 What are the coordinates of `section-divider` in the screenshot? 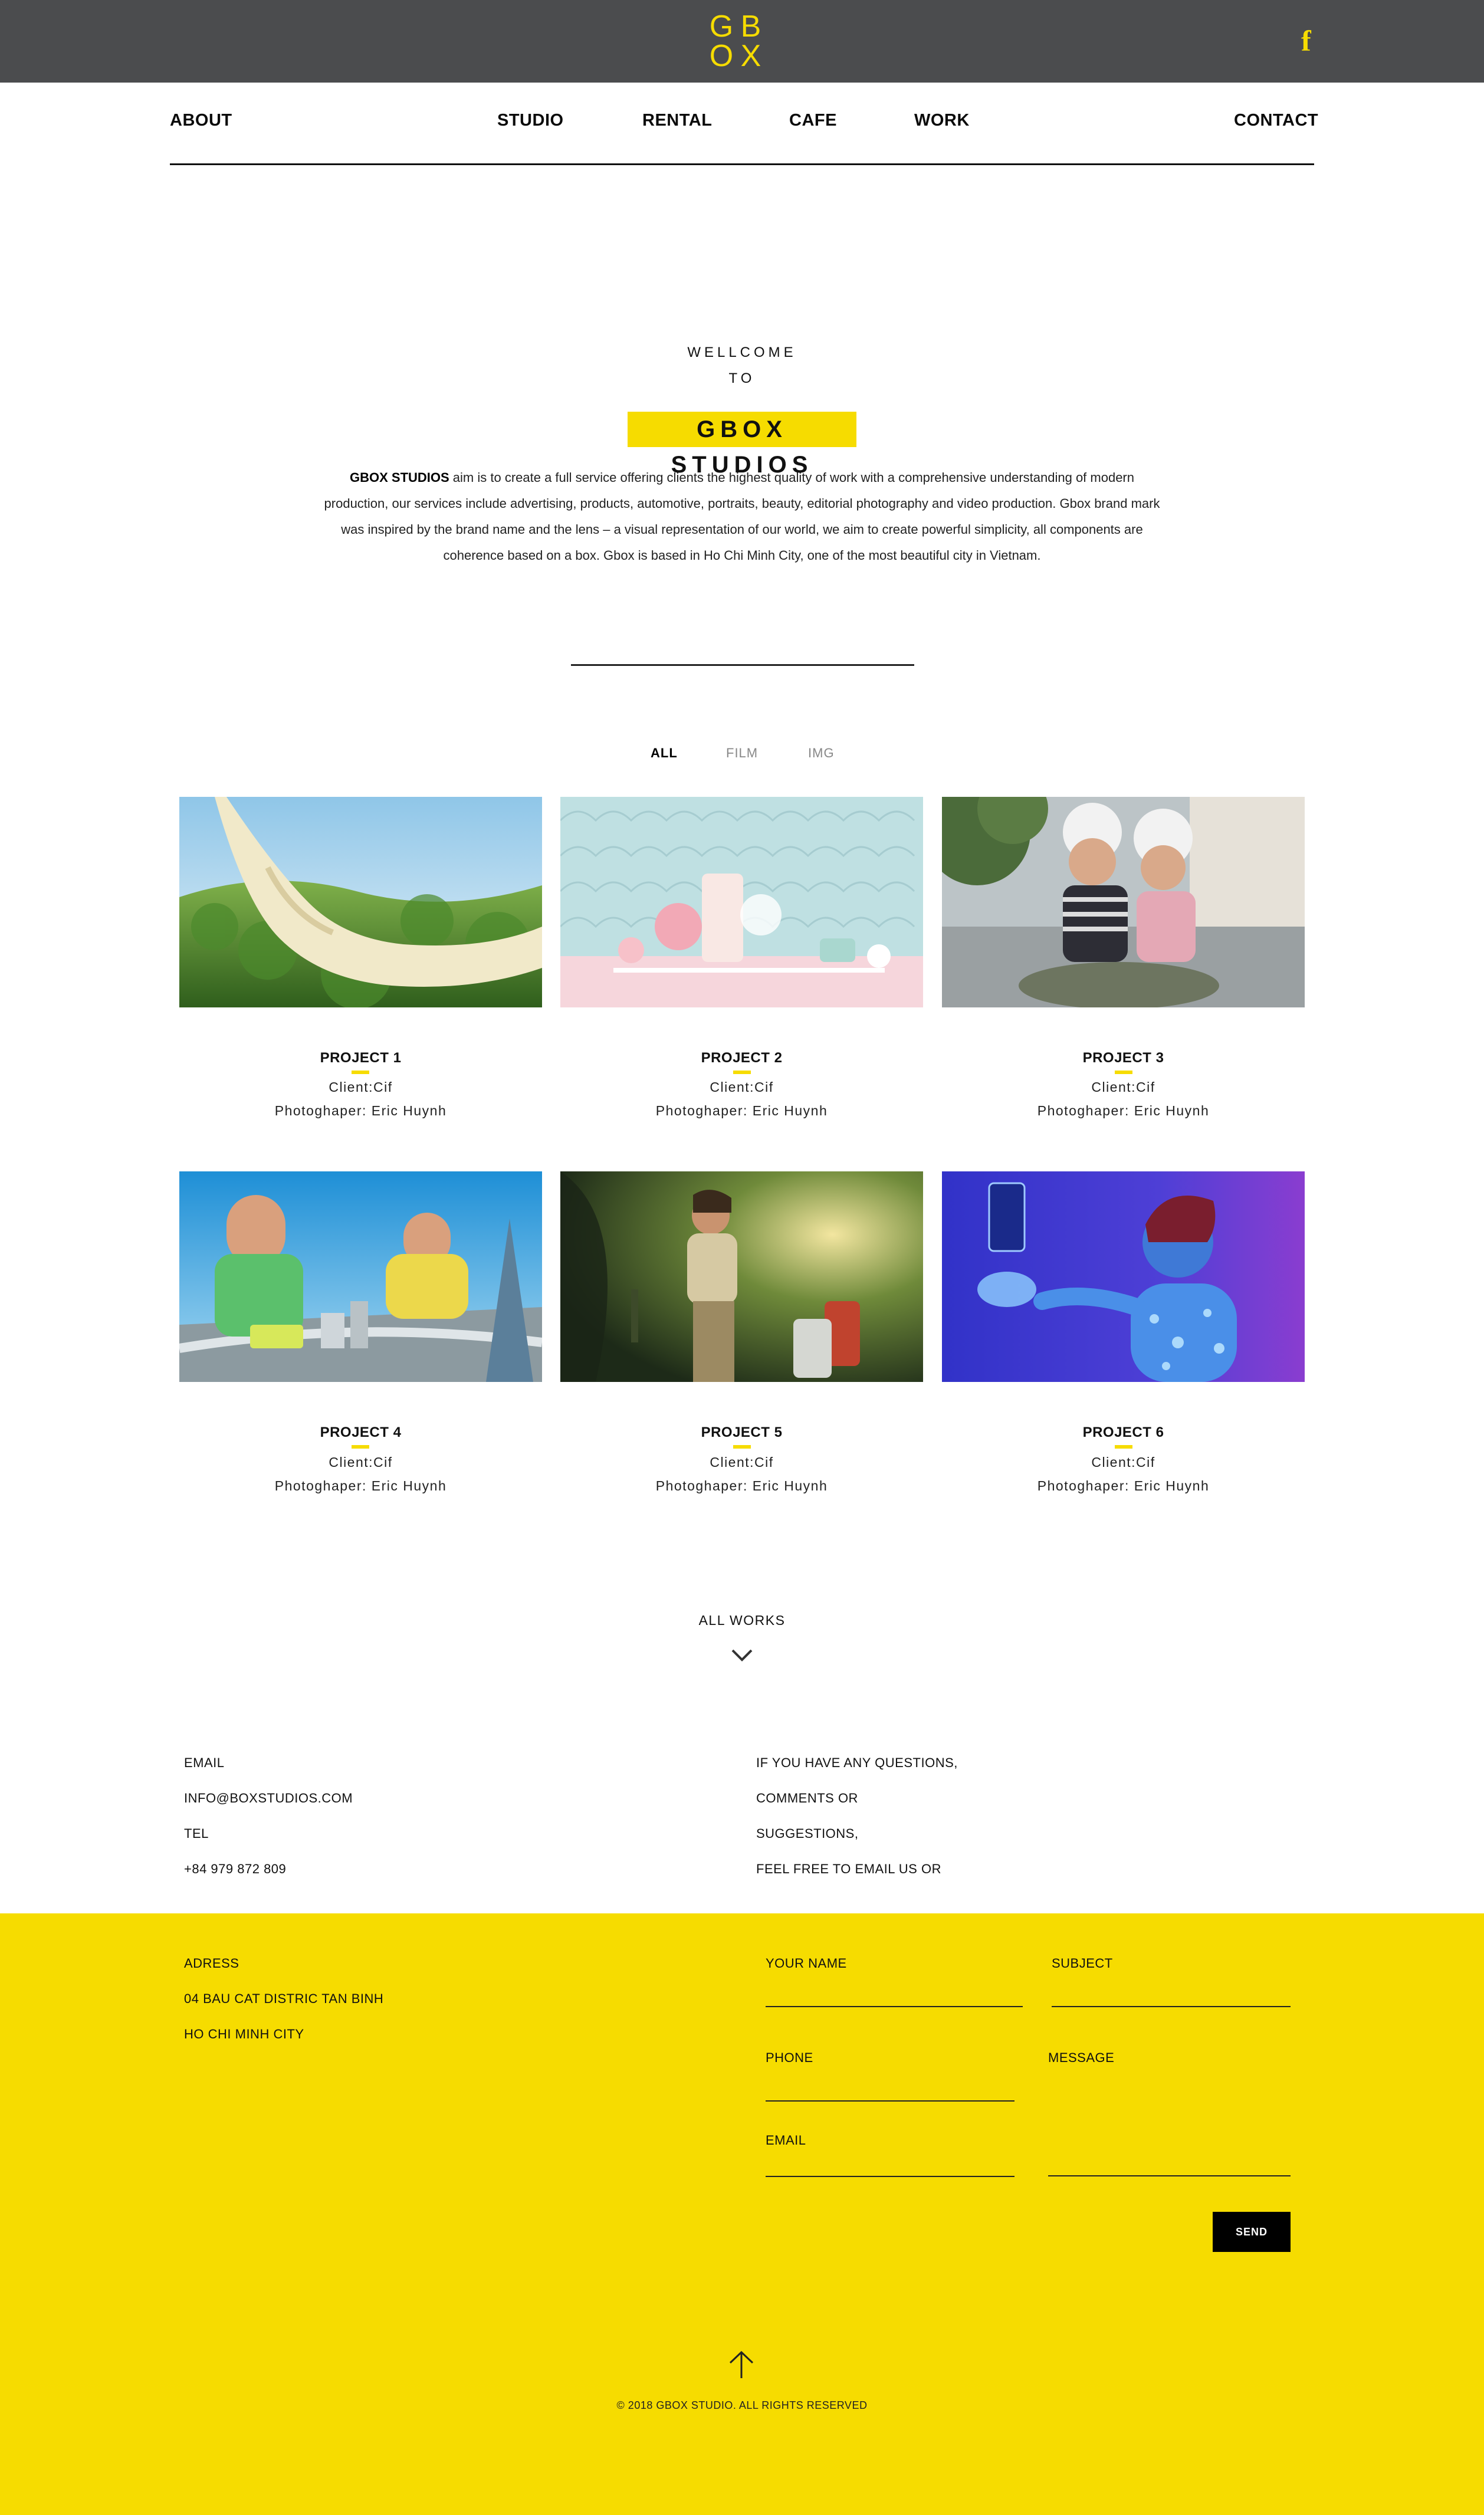 It's located at (742, 665).